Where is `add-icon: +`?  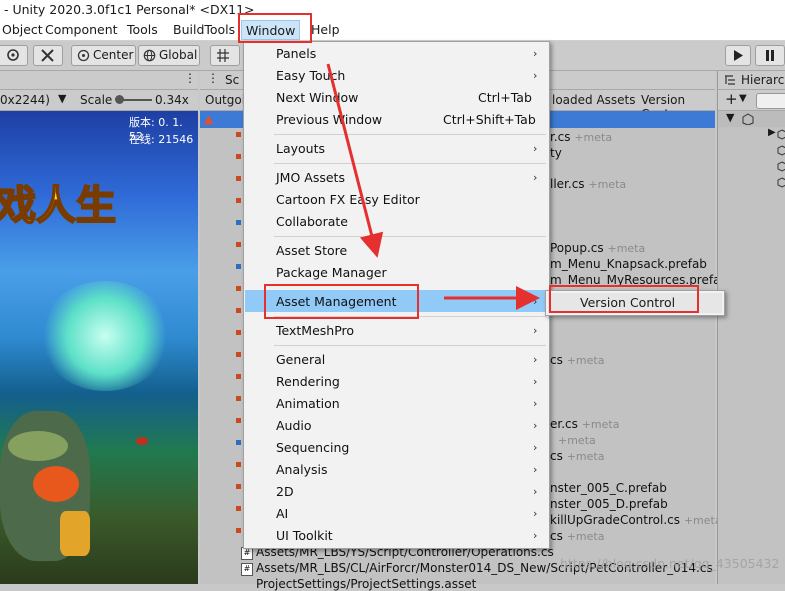
add-icon: + is located at coordinates (731, 99).